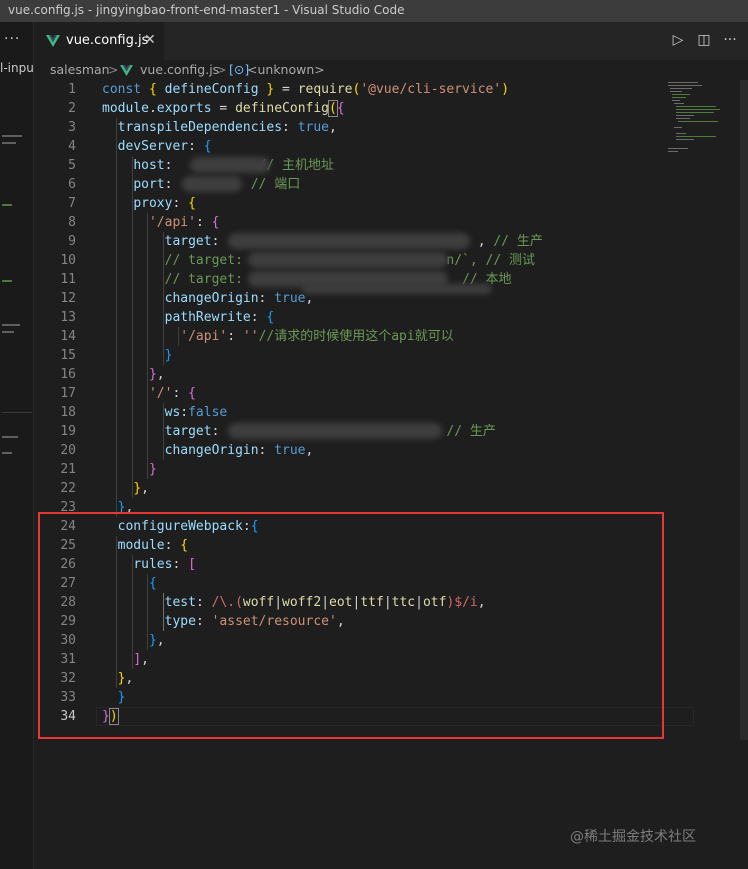 The image size is (748, 869). What do you see at coordinates (68, 298) in the screenshot?
I see `line-number: 12` at bounding box center [68, 298].